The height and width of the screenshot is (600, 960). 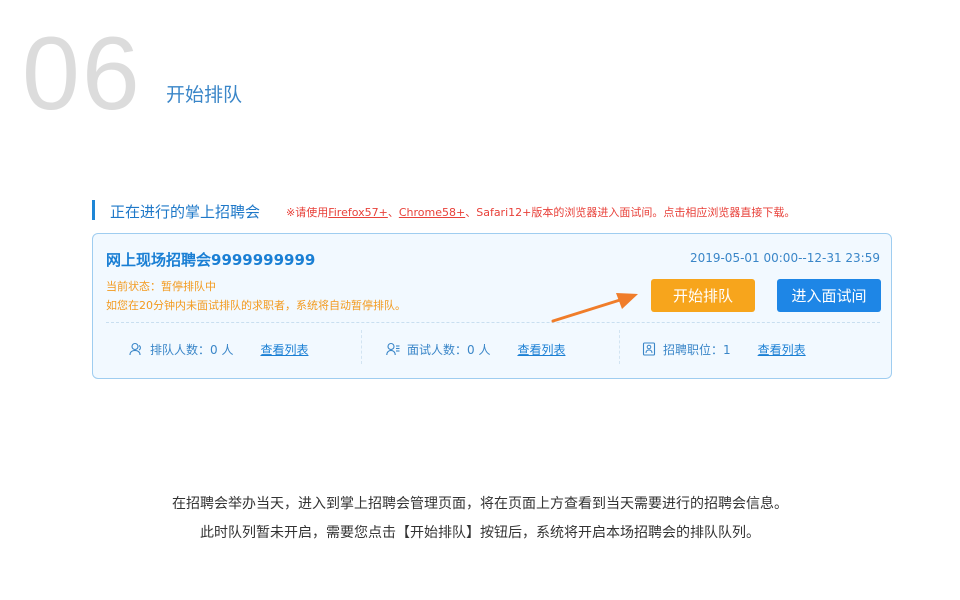 What do you see at coordinates (703, 295) in the screenshot?
I see `start-queue-button: 开始排队` at bounding box center [703, 295].